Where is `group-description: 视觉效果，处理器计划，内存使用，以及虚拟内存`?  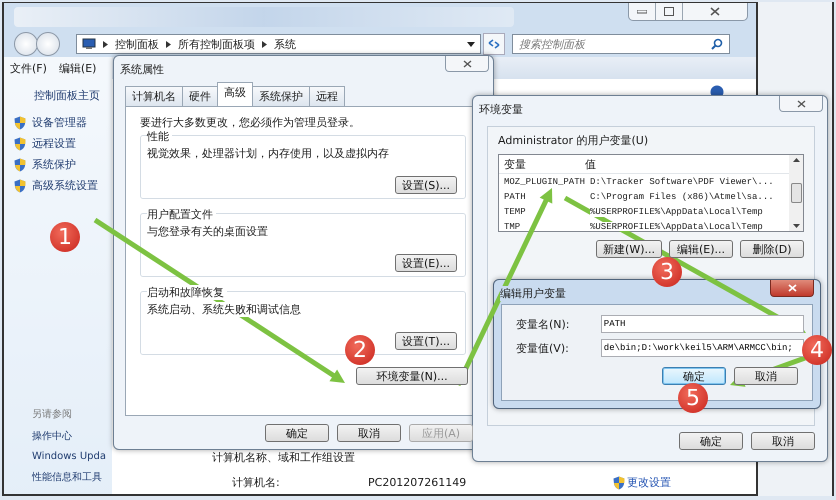 group-description: 视觉效果，处理器计划，内存使用，以及虚拟内存 is located at coordinates (268, 153).